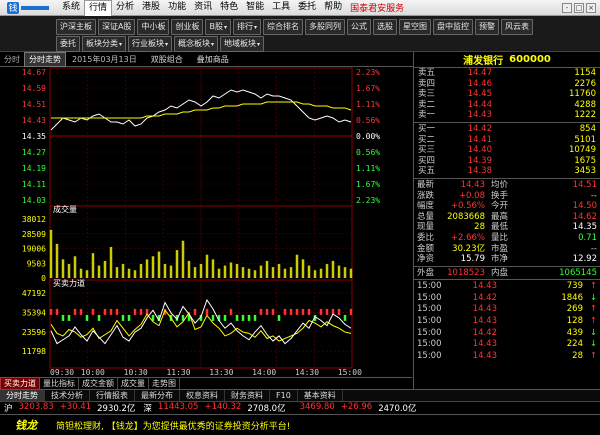 The width and height of the screenshot is (600, 435). I want to click on menu-item: 帮助, so click(333, 8).